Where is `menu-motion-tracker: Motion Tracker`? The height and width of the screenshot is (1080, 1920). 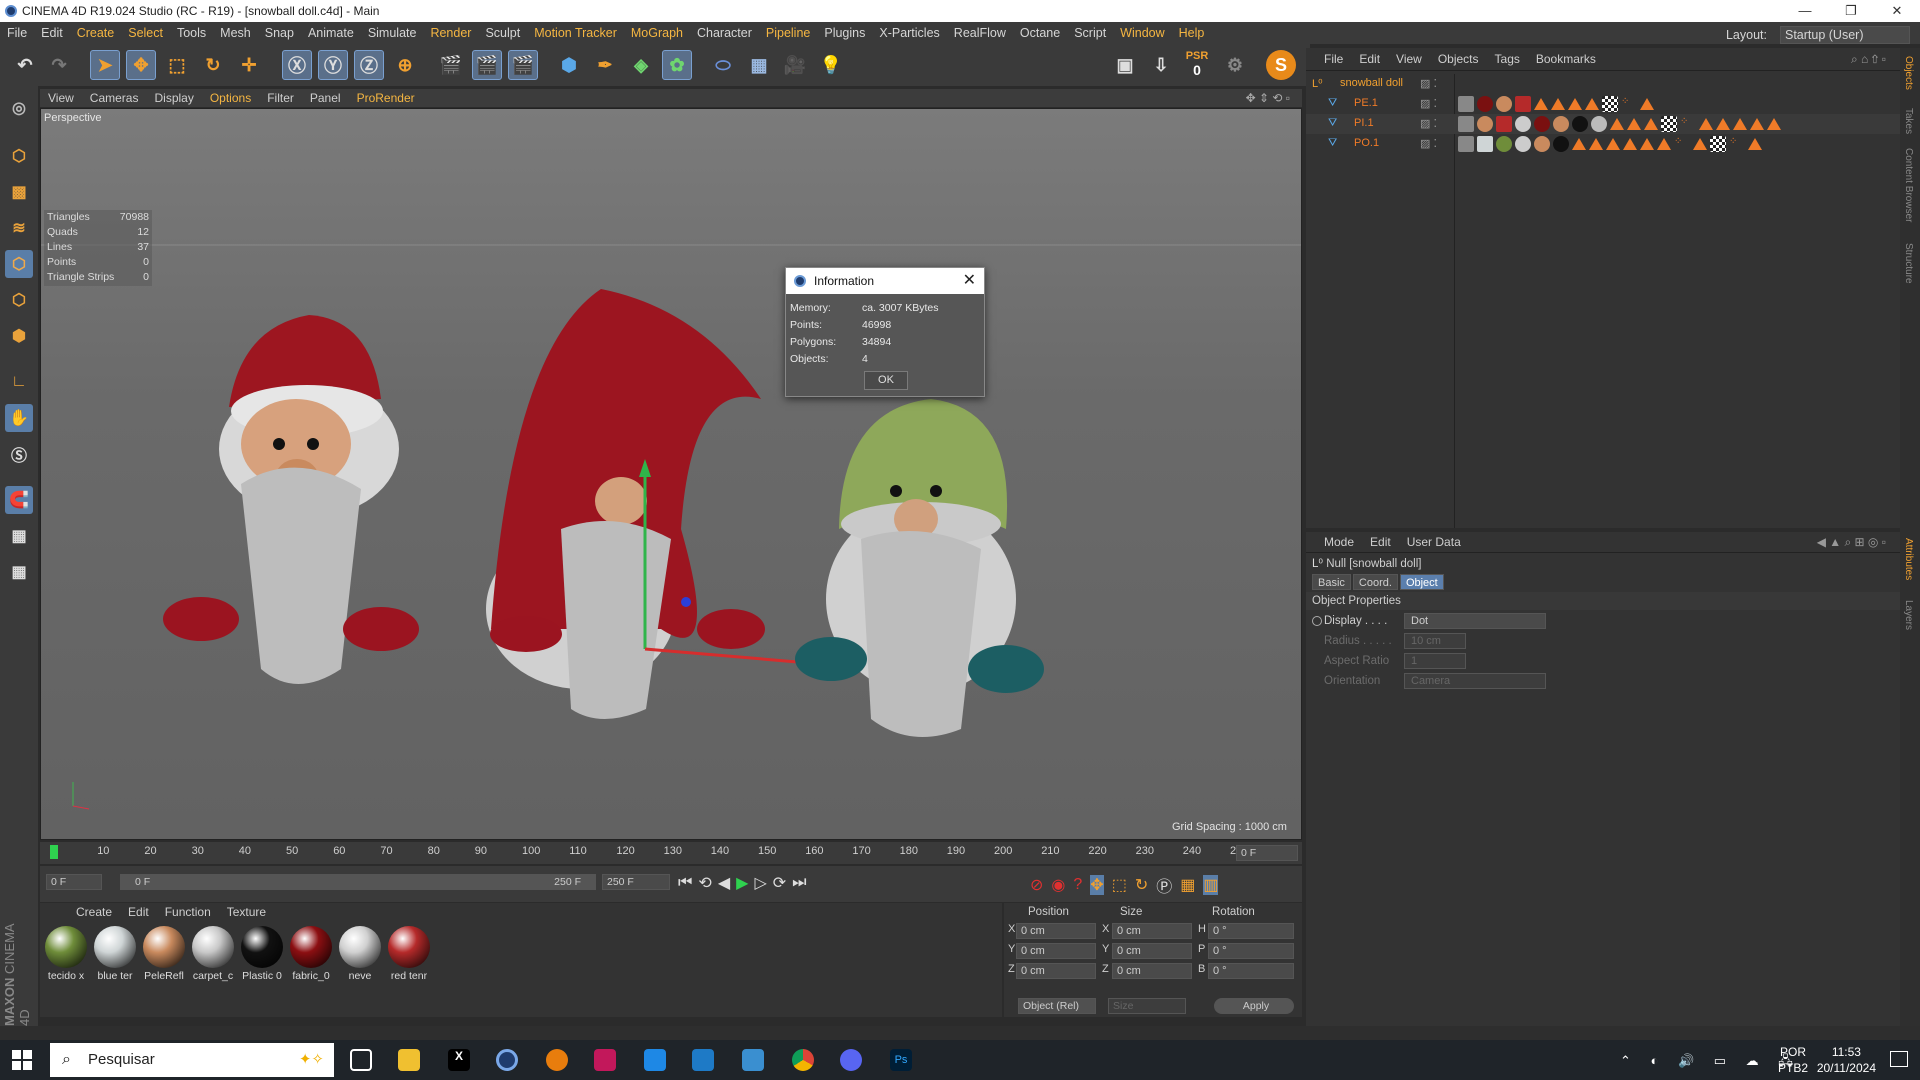 menu-motion-tracker: Motion Tracker is located at coordinates (575, 33).